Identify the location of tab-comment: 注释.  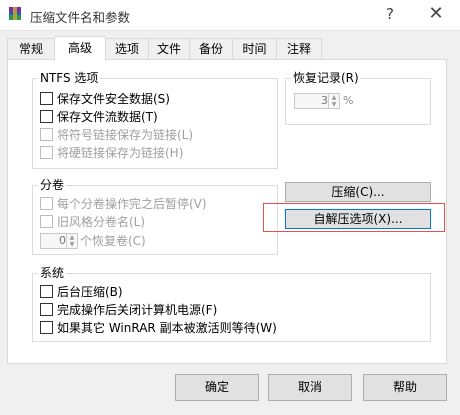
(299, 48).